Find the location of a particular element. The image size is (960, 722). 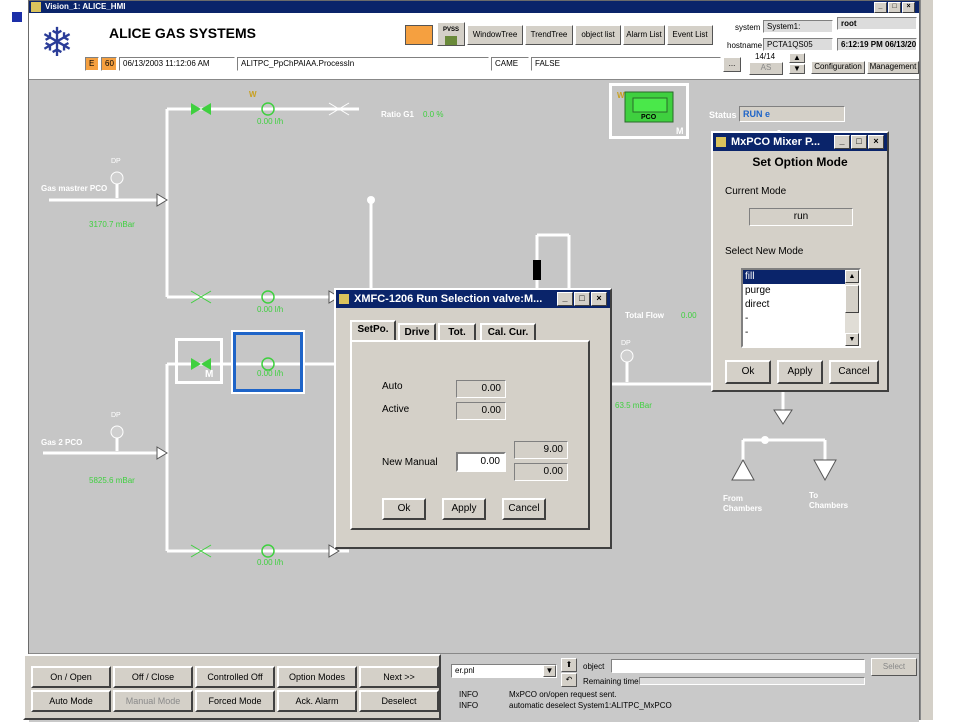

object-input is located at coordinates (738, 666).